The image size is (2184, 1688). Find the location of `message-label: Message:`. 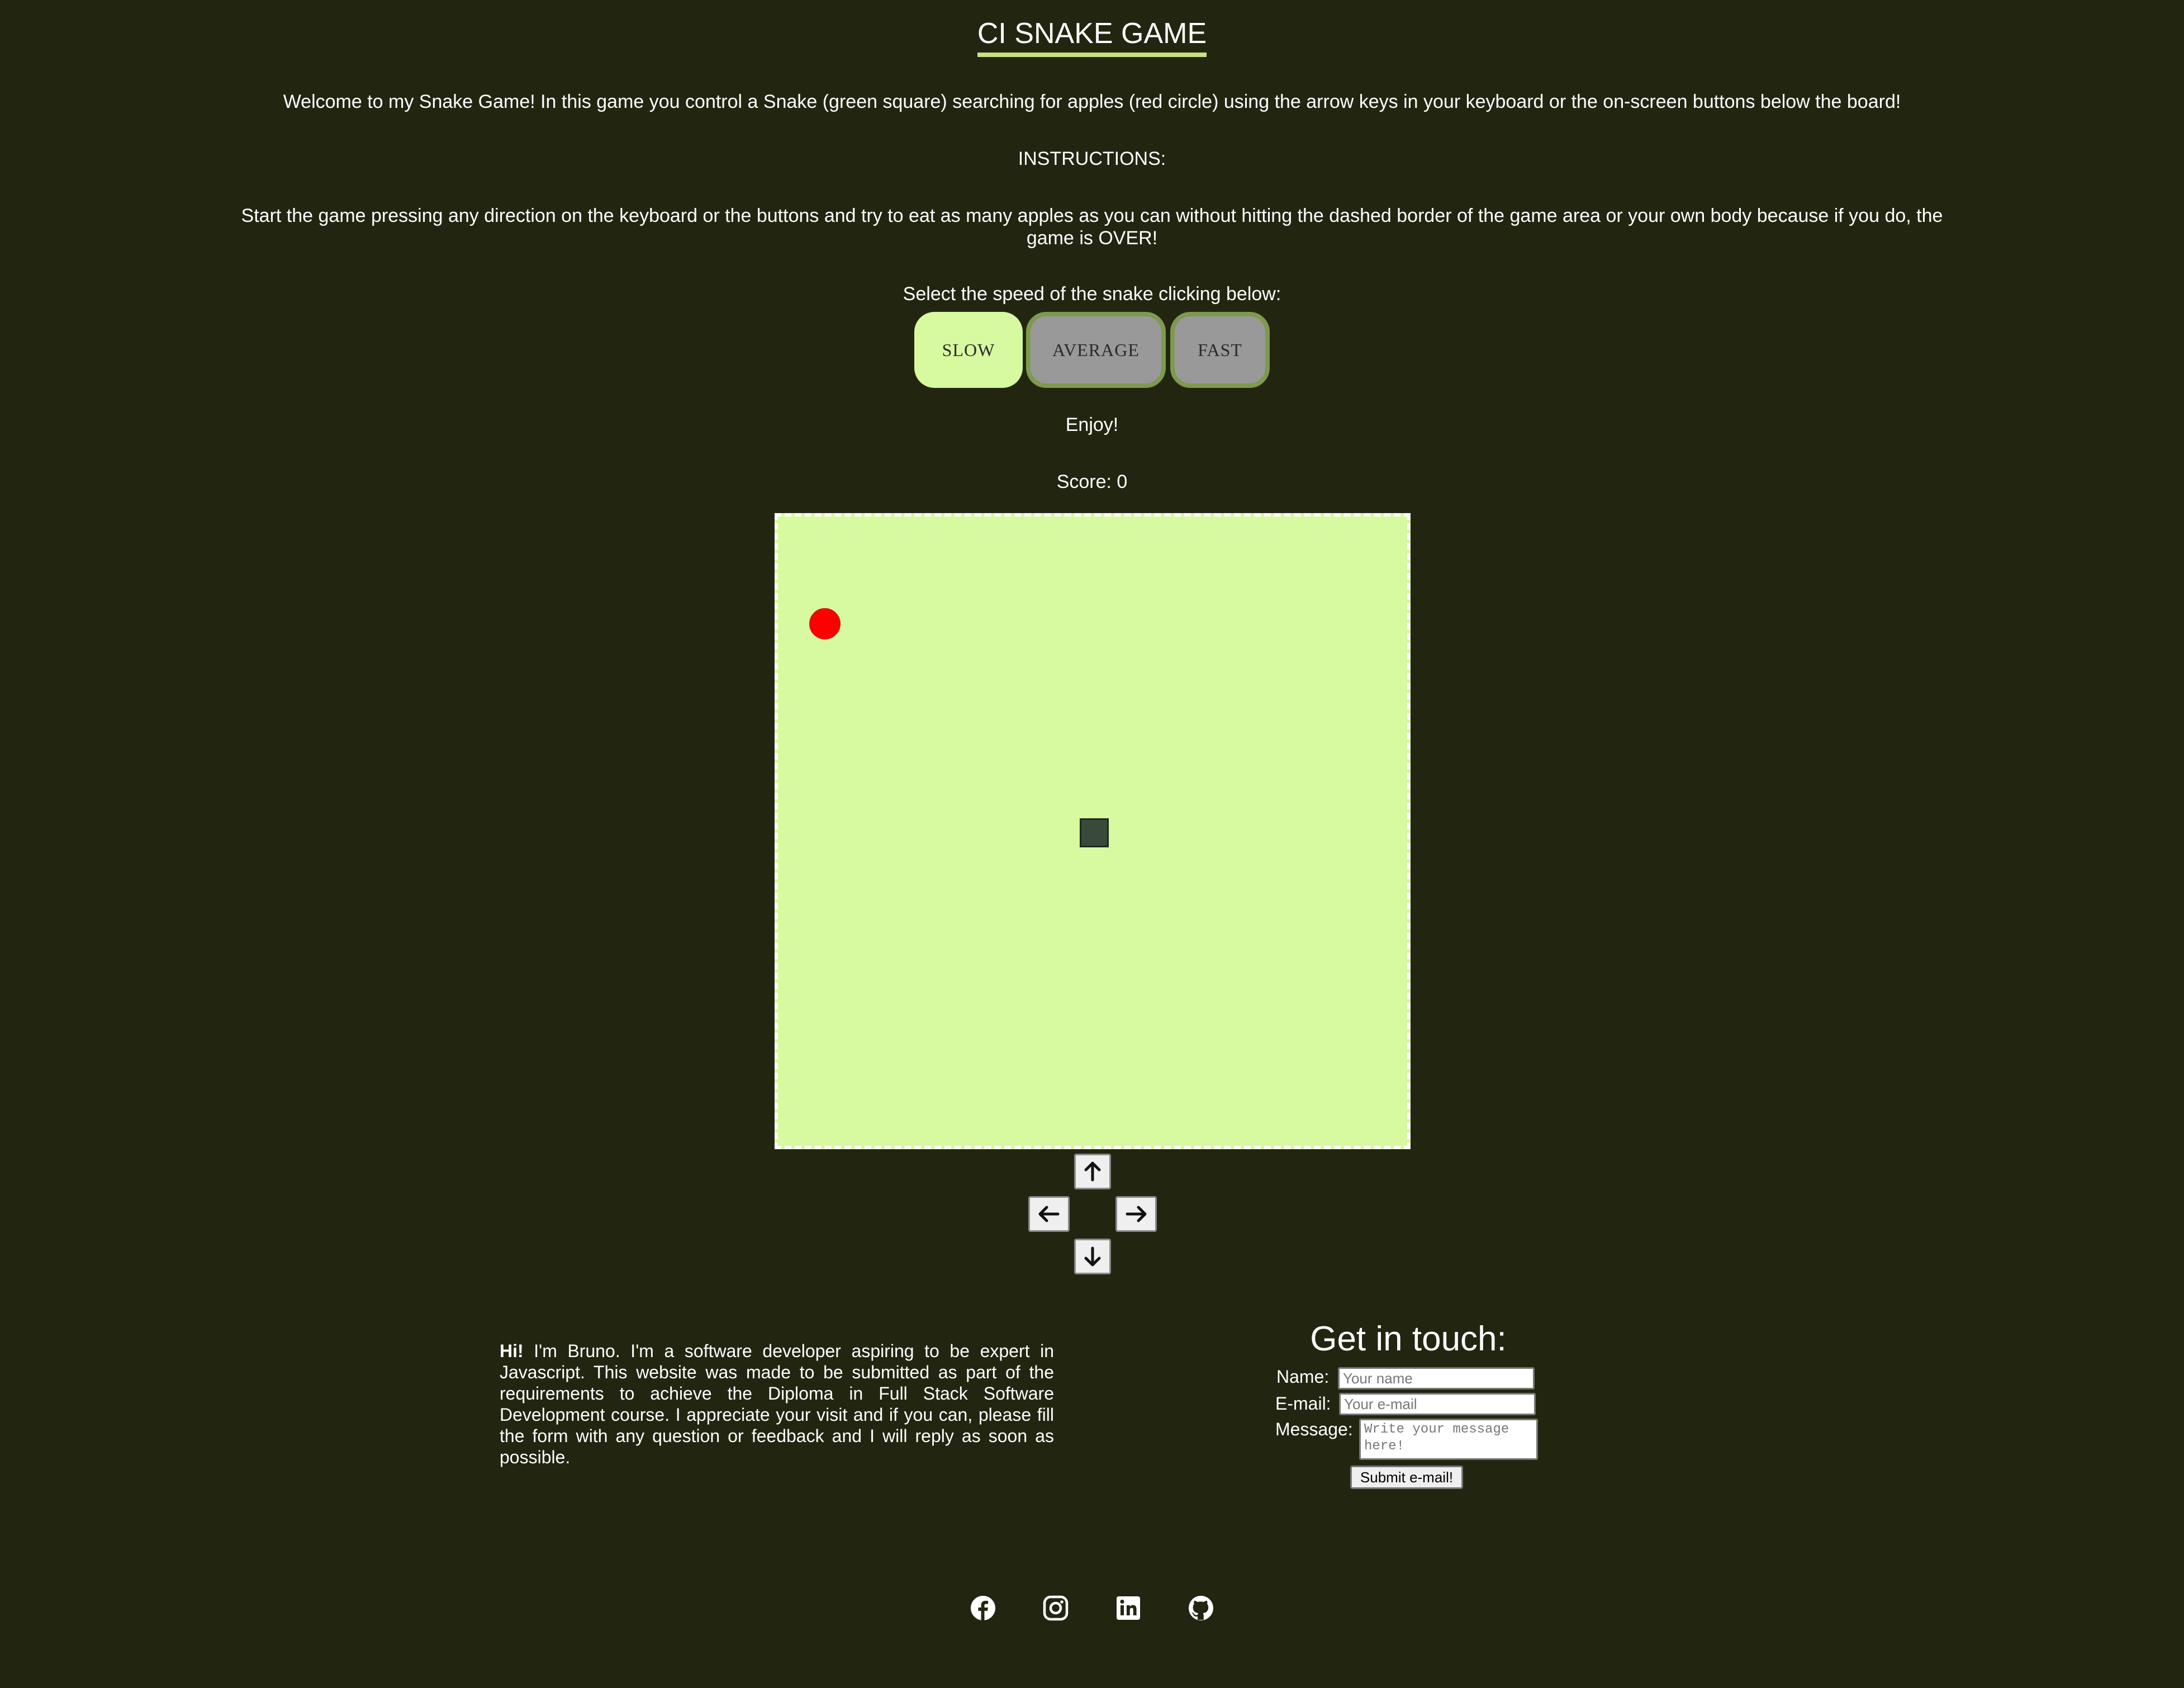

message-label: Message: is located at coordinates (1314, 1429).